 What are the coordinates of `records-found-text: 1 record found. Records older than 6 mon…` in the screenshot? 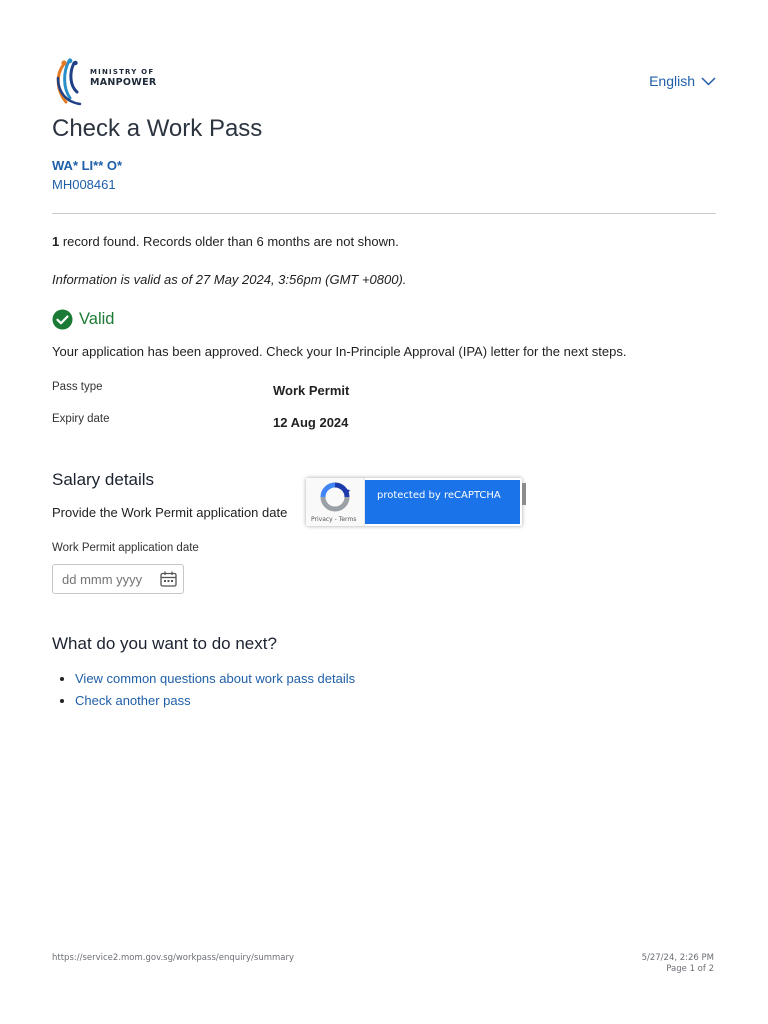 It's located at (225, 241).